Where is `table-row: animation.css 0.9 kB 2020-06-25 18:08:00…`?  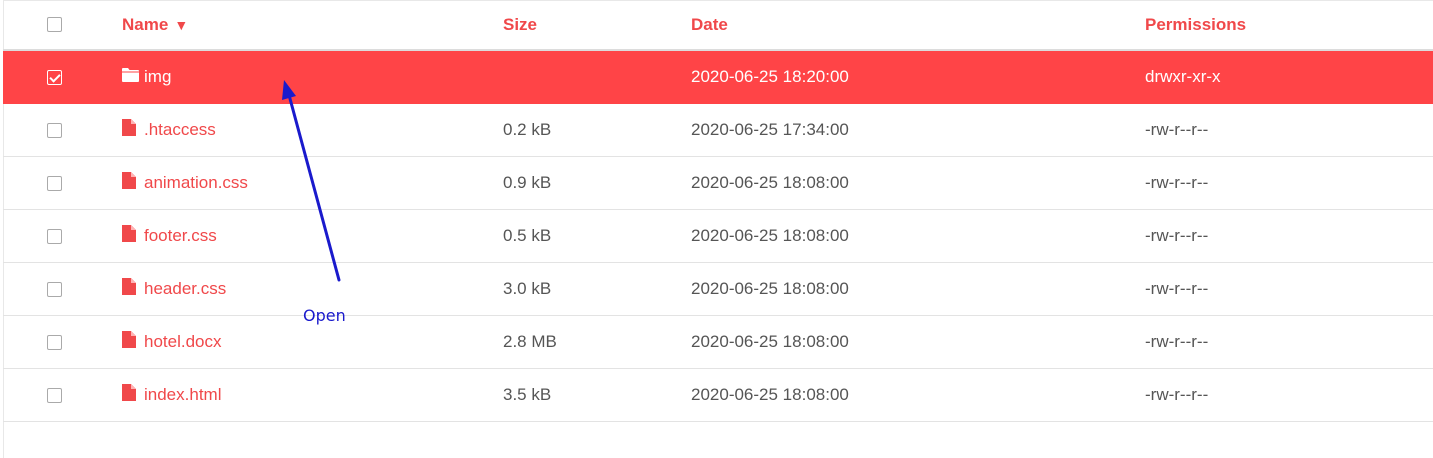 table-row: animation.css 0.9 kB 2020-06-25 18:08:00… is located at coordinates (718, 183).